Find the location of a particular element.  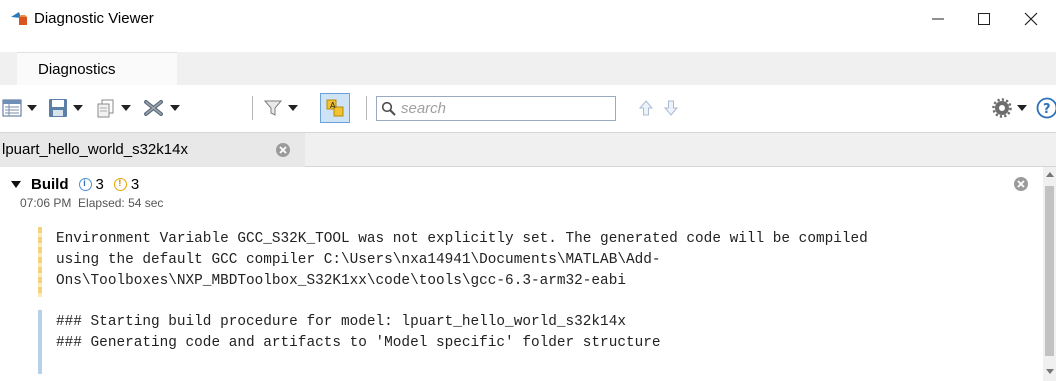

maximize-icon is located at coordinates (984, 18).